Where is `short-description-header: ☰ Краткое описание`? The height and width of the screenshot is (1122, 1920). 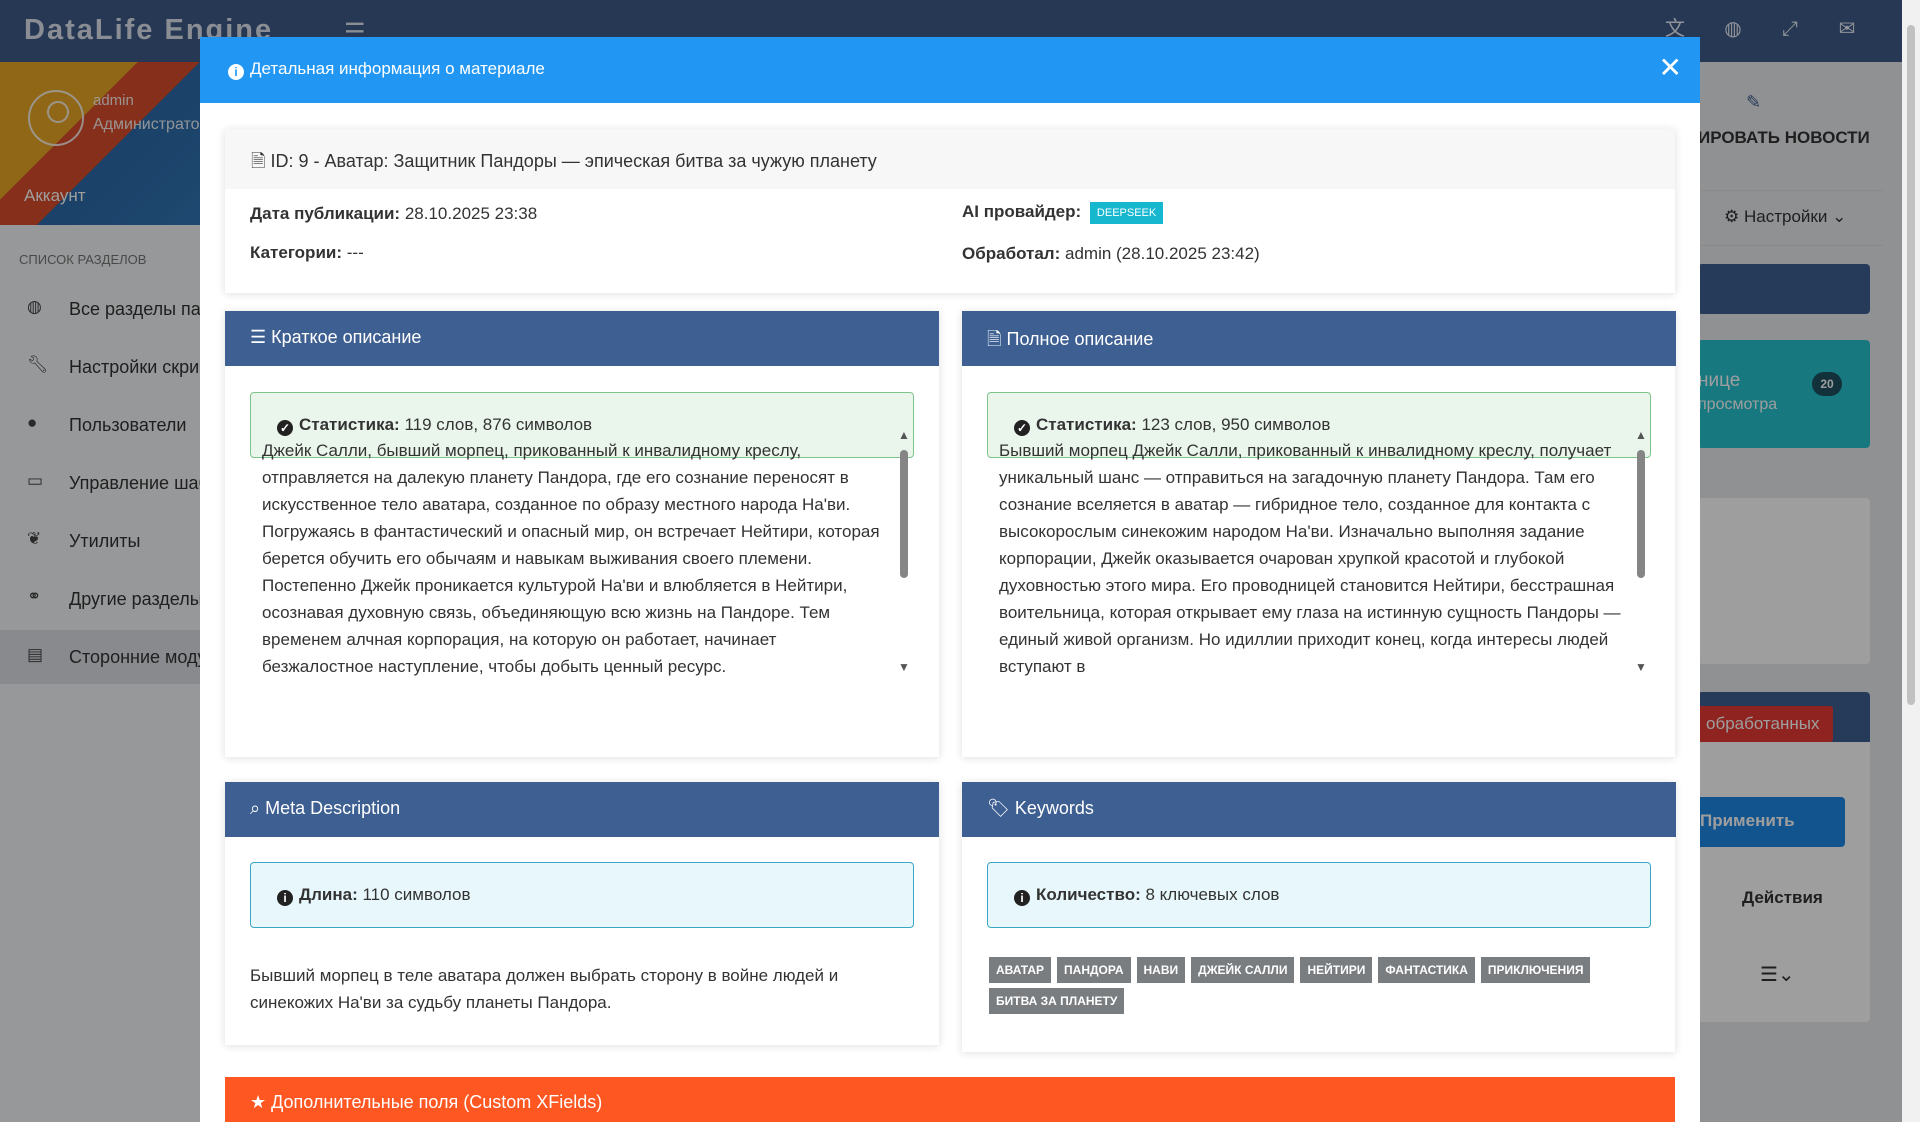
short-description-header: ☰ Краткое описание is located at coordinates (582, 338).